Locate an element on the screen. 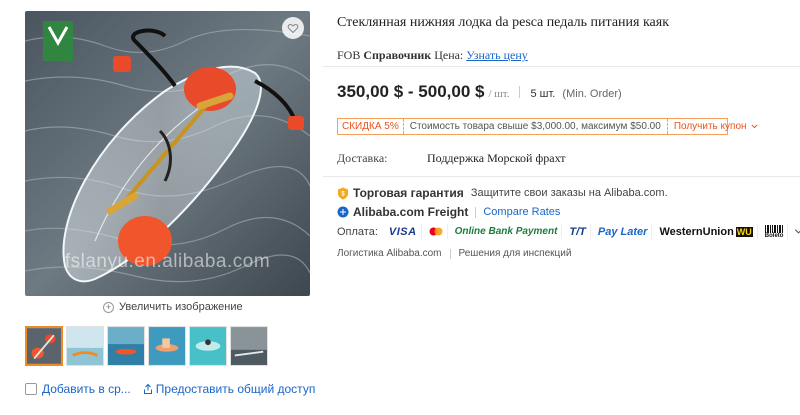 The height and width of the screenshot is (415, 800). logistics-link: Логистика Alibaba.com is located at coordinates (389, 253).